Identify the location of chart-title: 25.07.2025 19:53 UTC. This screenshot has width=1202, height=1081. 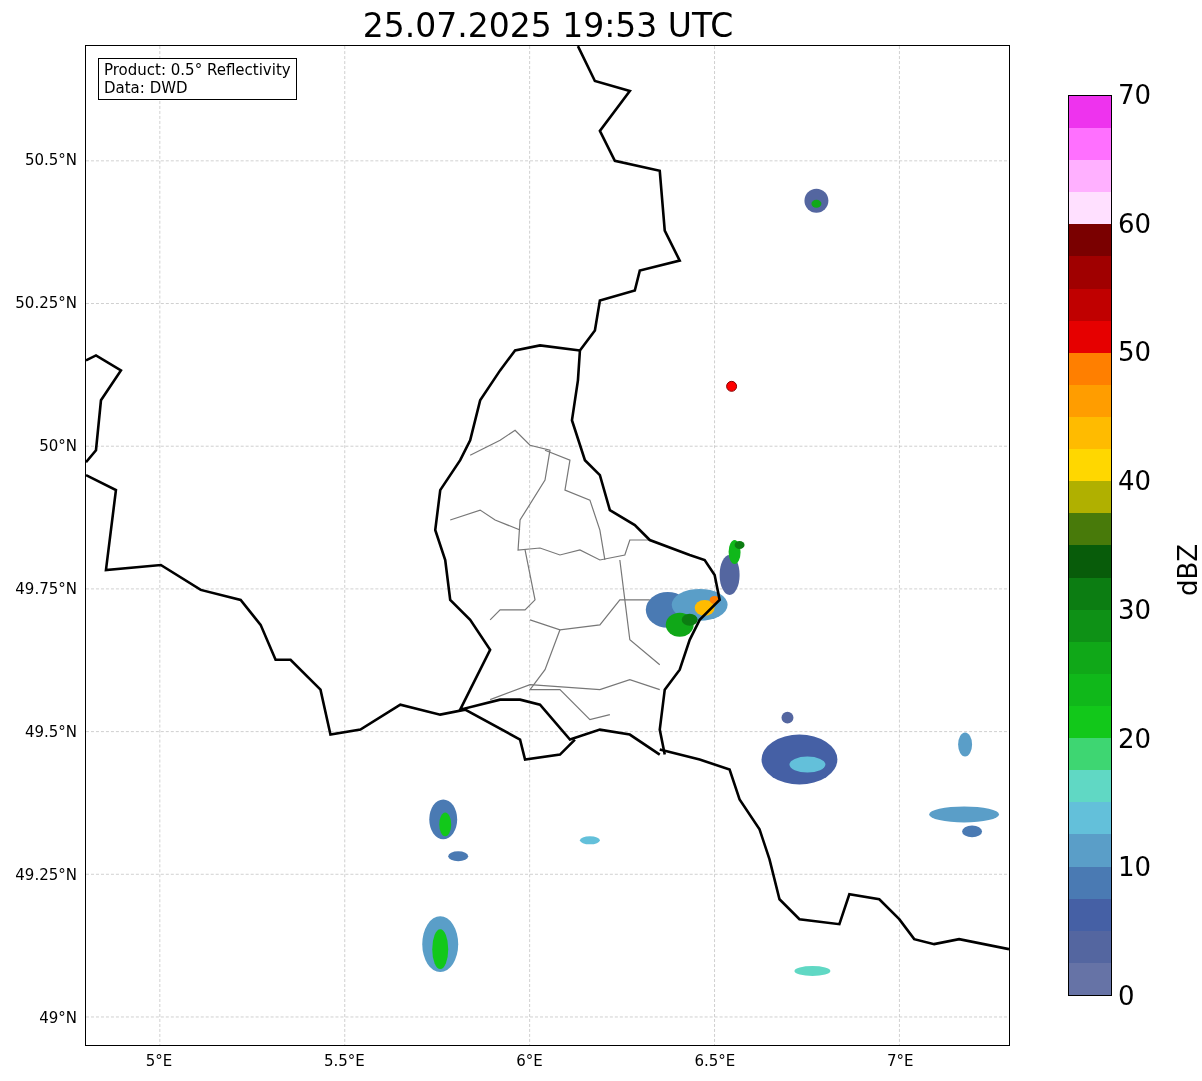
(548, 25).